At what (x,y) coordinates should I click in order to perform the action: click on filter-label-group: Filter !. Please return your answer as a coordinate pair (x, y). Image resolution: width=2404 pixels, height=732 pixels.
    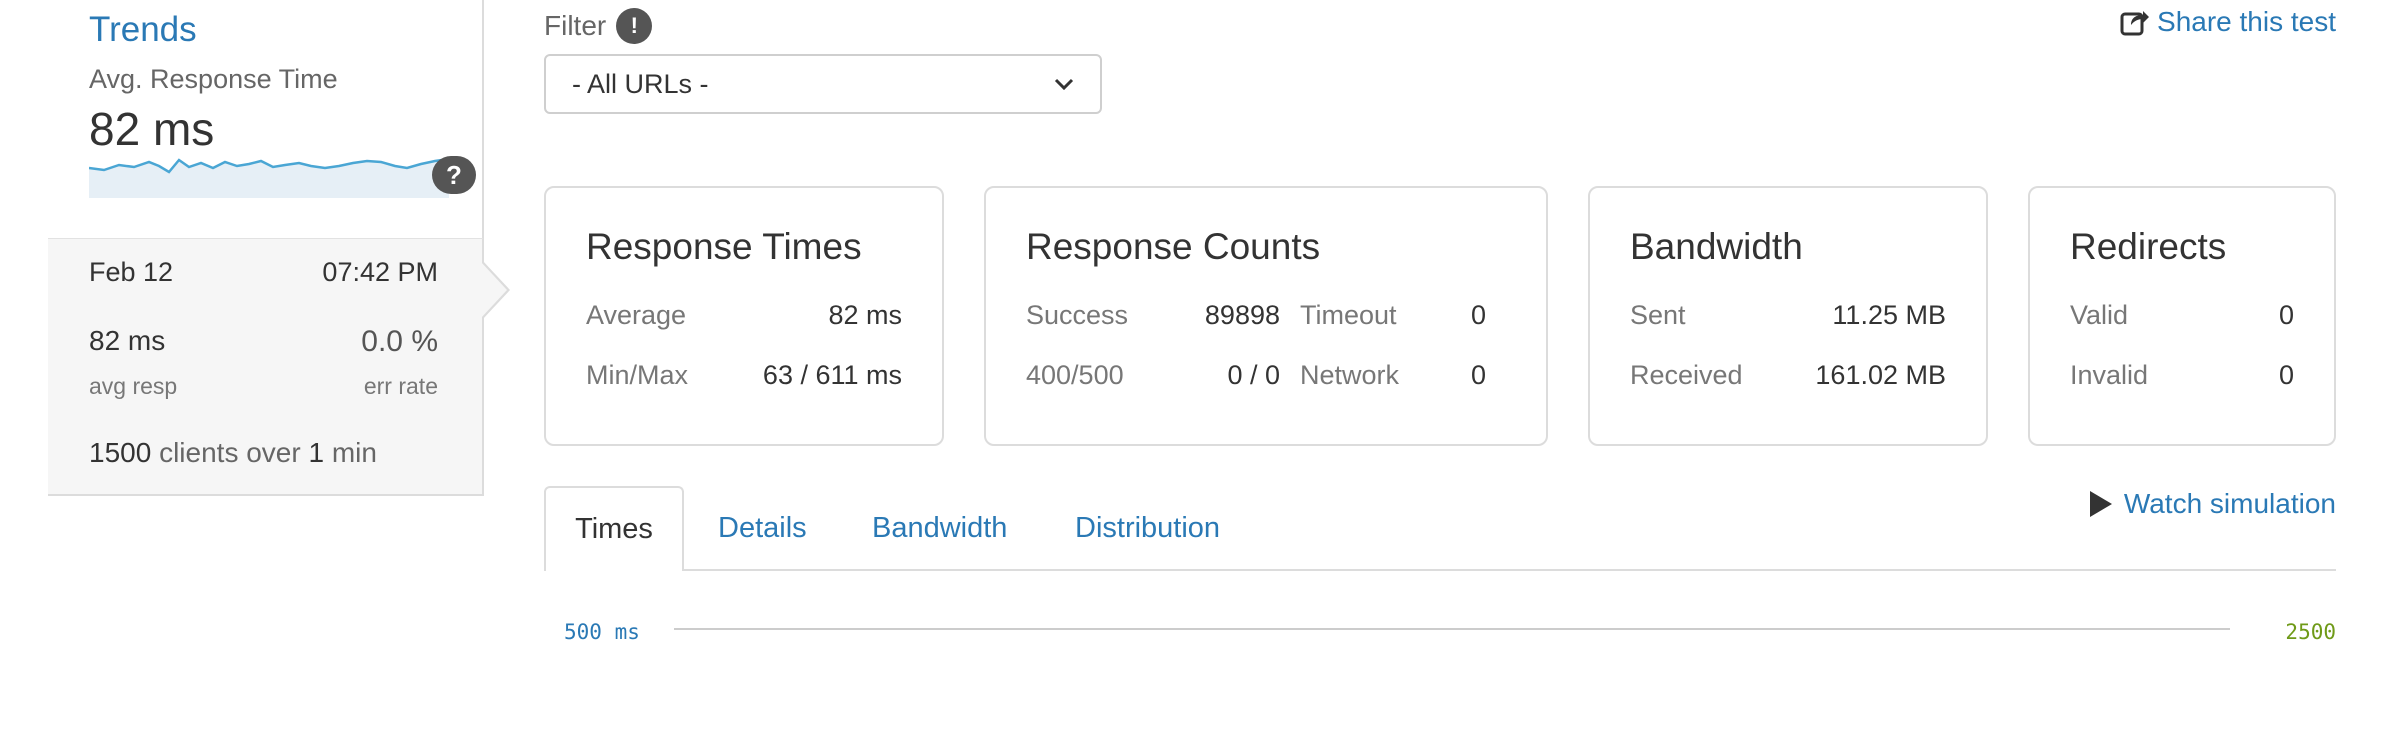
    Looking at the image, I should click on (598, 26).